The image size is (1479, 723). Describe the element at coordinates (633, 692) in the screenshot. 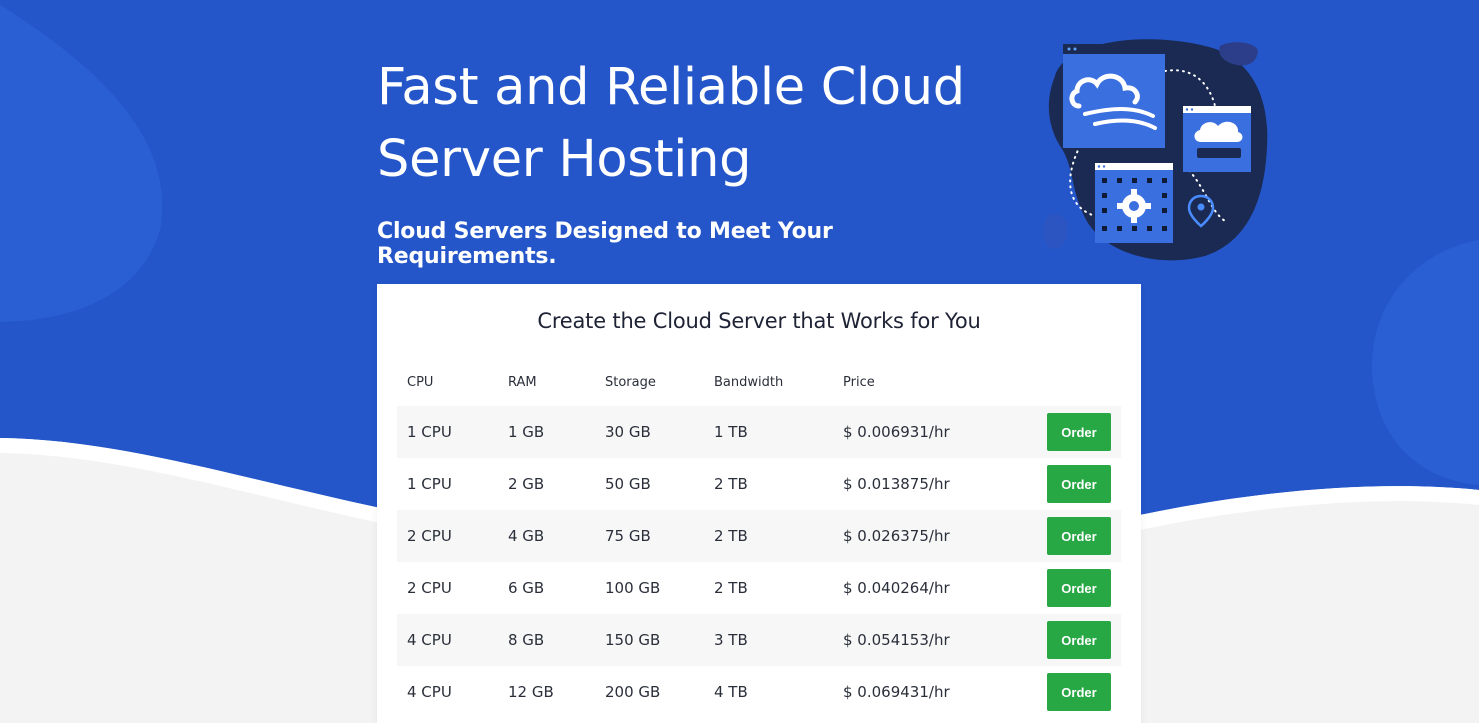

I see `cell-storage: 200 GB` at that location.